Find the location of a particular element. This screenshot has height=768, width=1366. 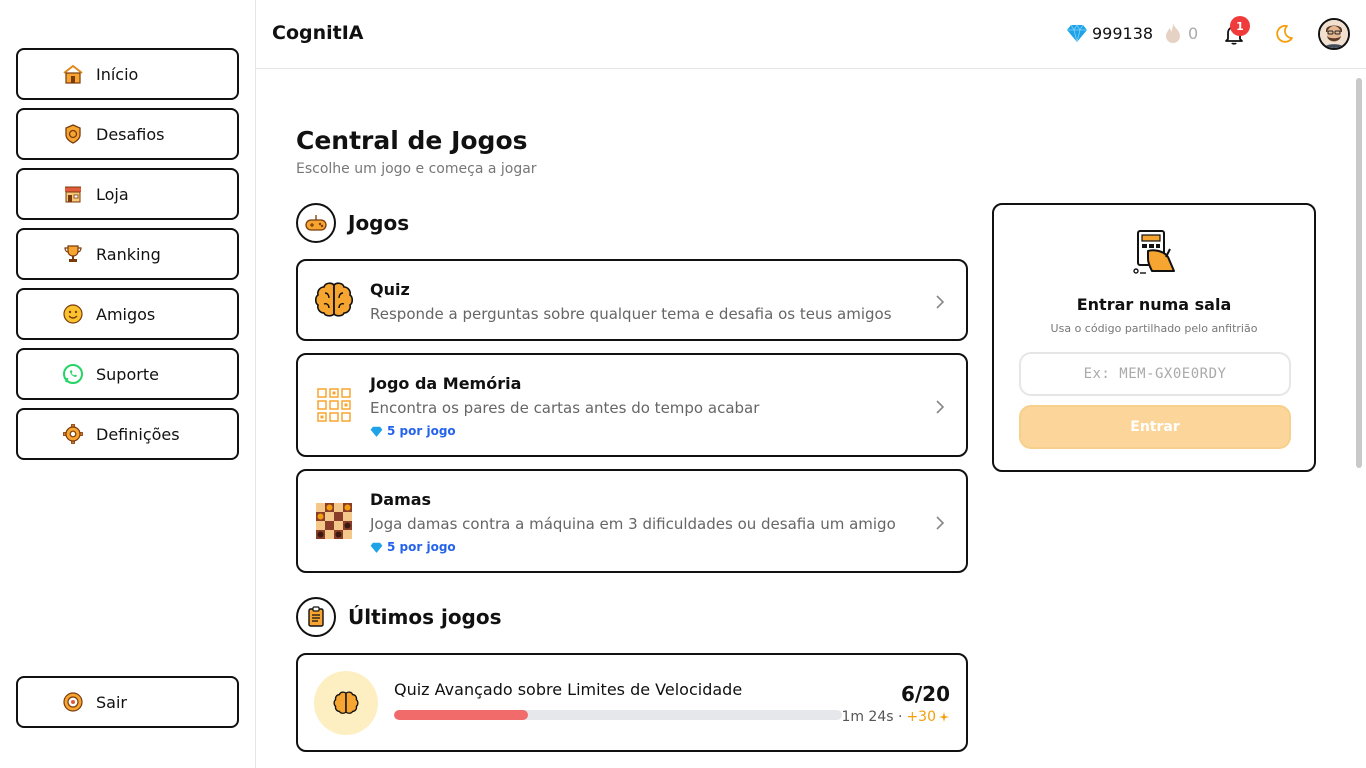

recent-game-score: 6/20 is located at coordinates (925, 694).